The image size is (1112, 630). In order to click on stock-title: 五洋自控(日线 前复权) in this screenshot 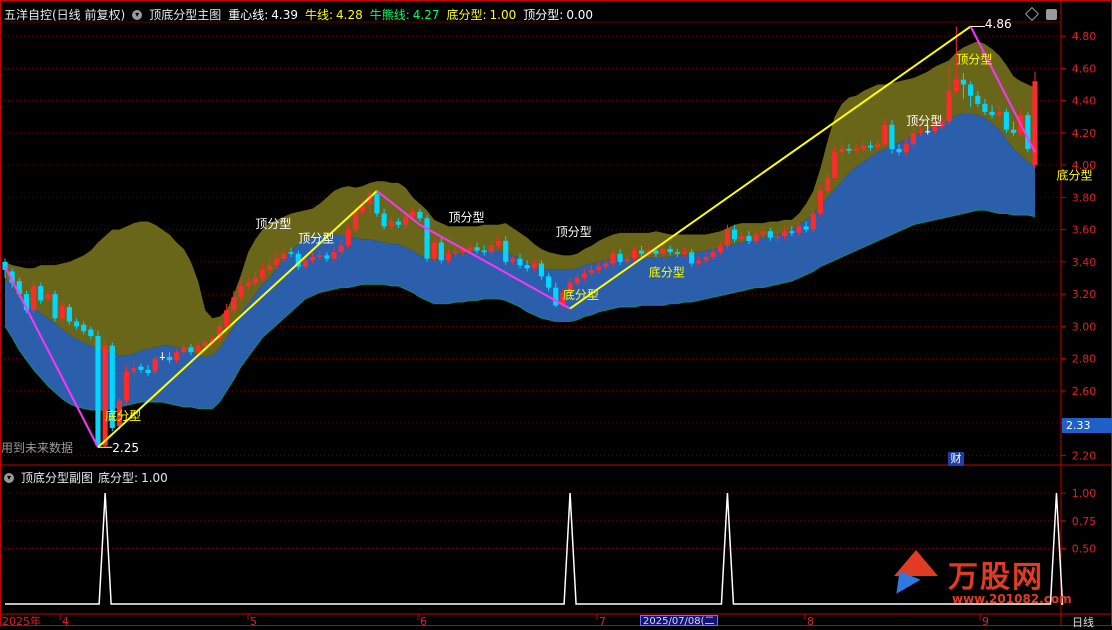, I will do `click(64, 14)`.